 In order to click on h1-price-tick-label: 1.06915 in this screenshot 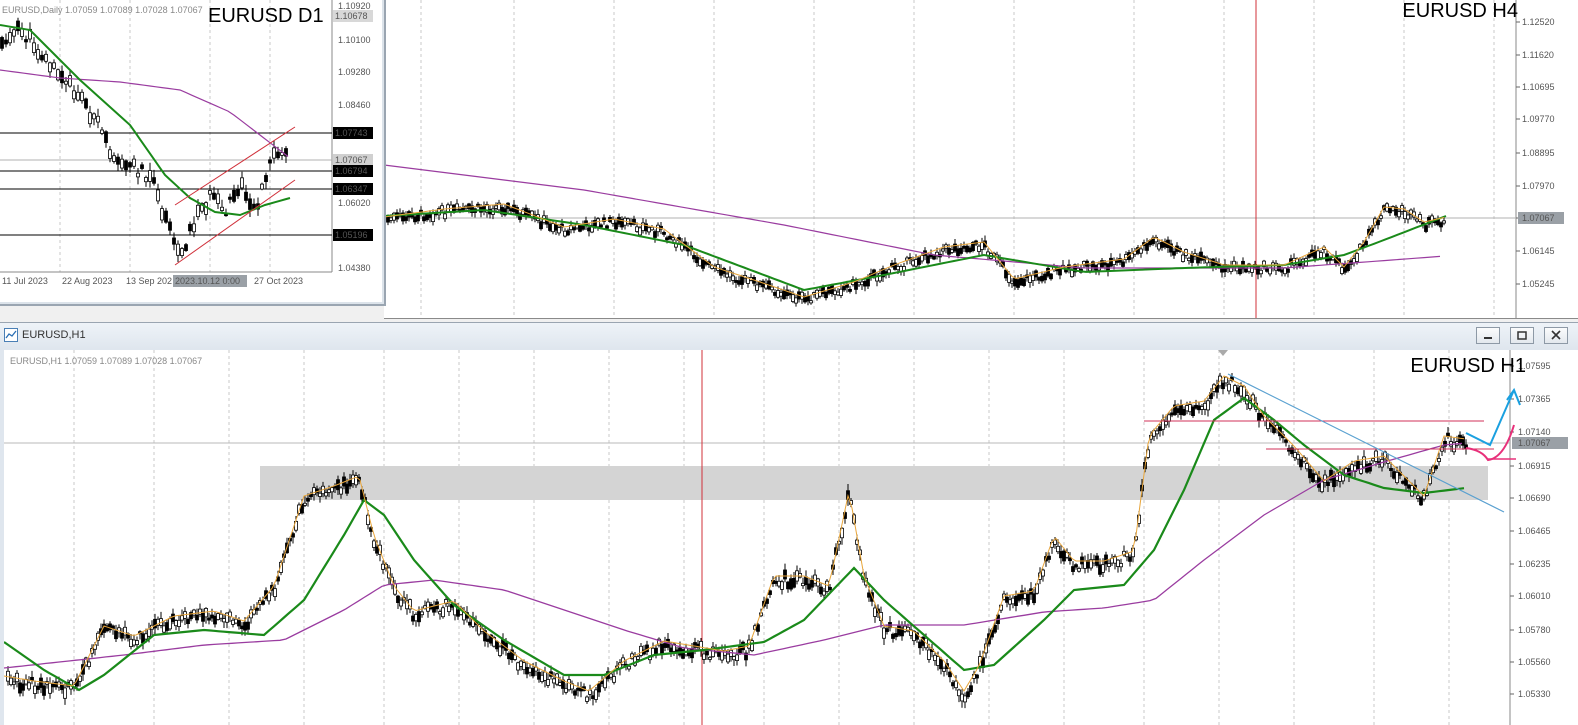, I will do `click(1534, 466)`.